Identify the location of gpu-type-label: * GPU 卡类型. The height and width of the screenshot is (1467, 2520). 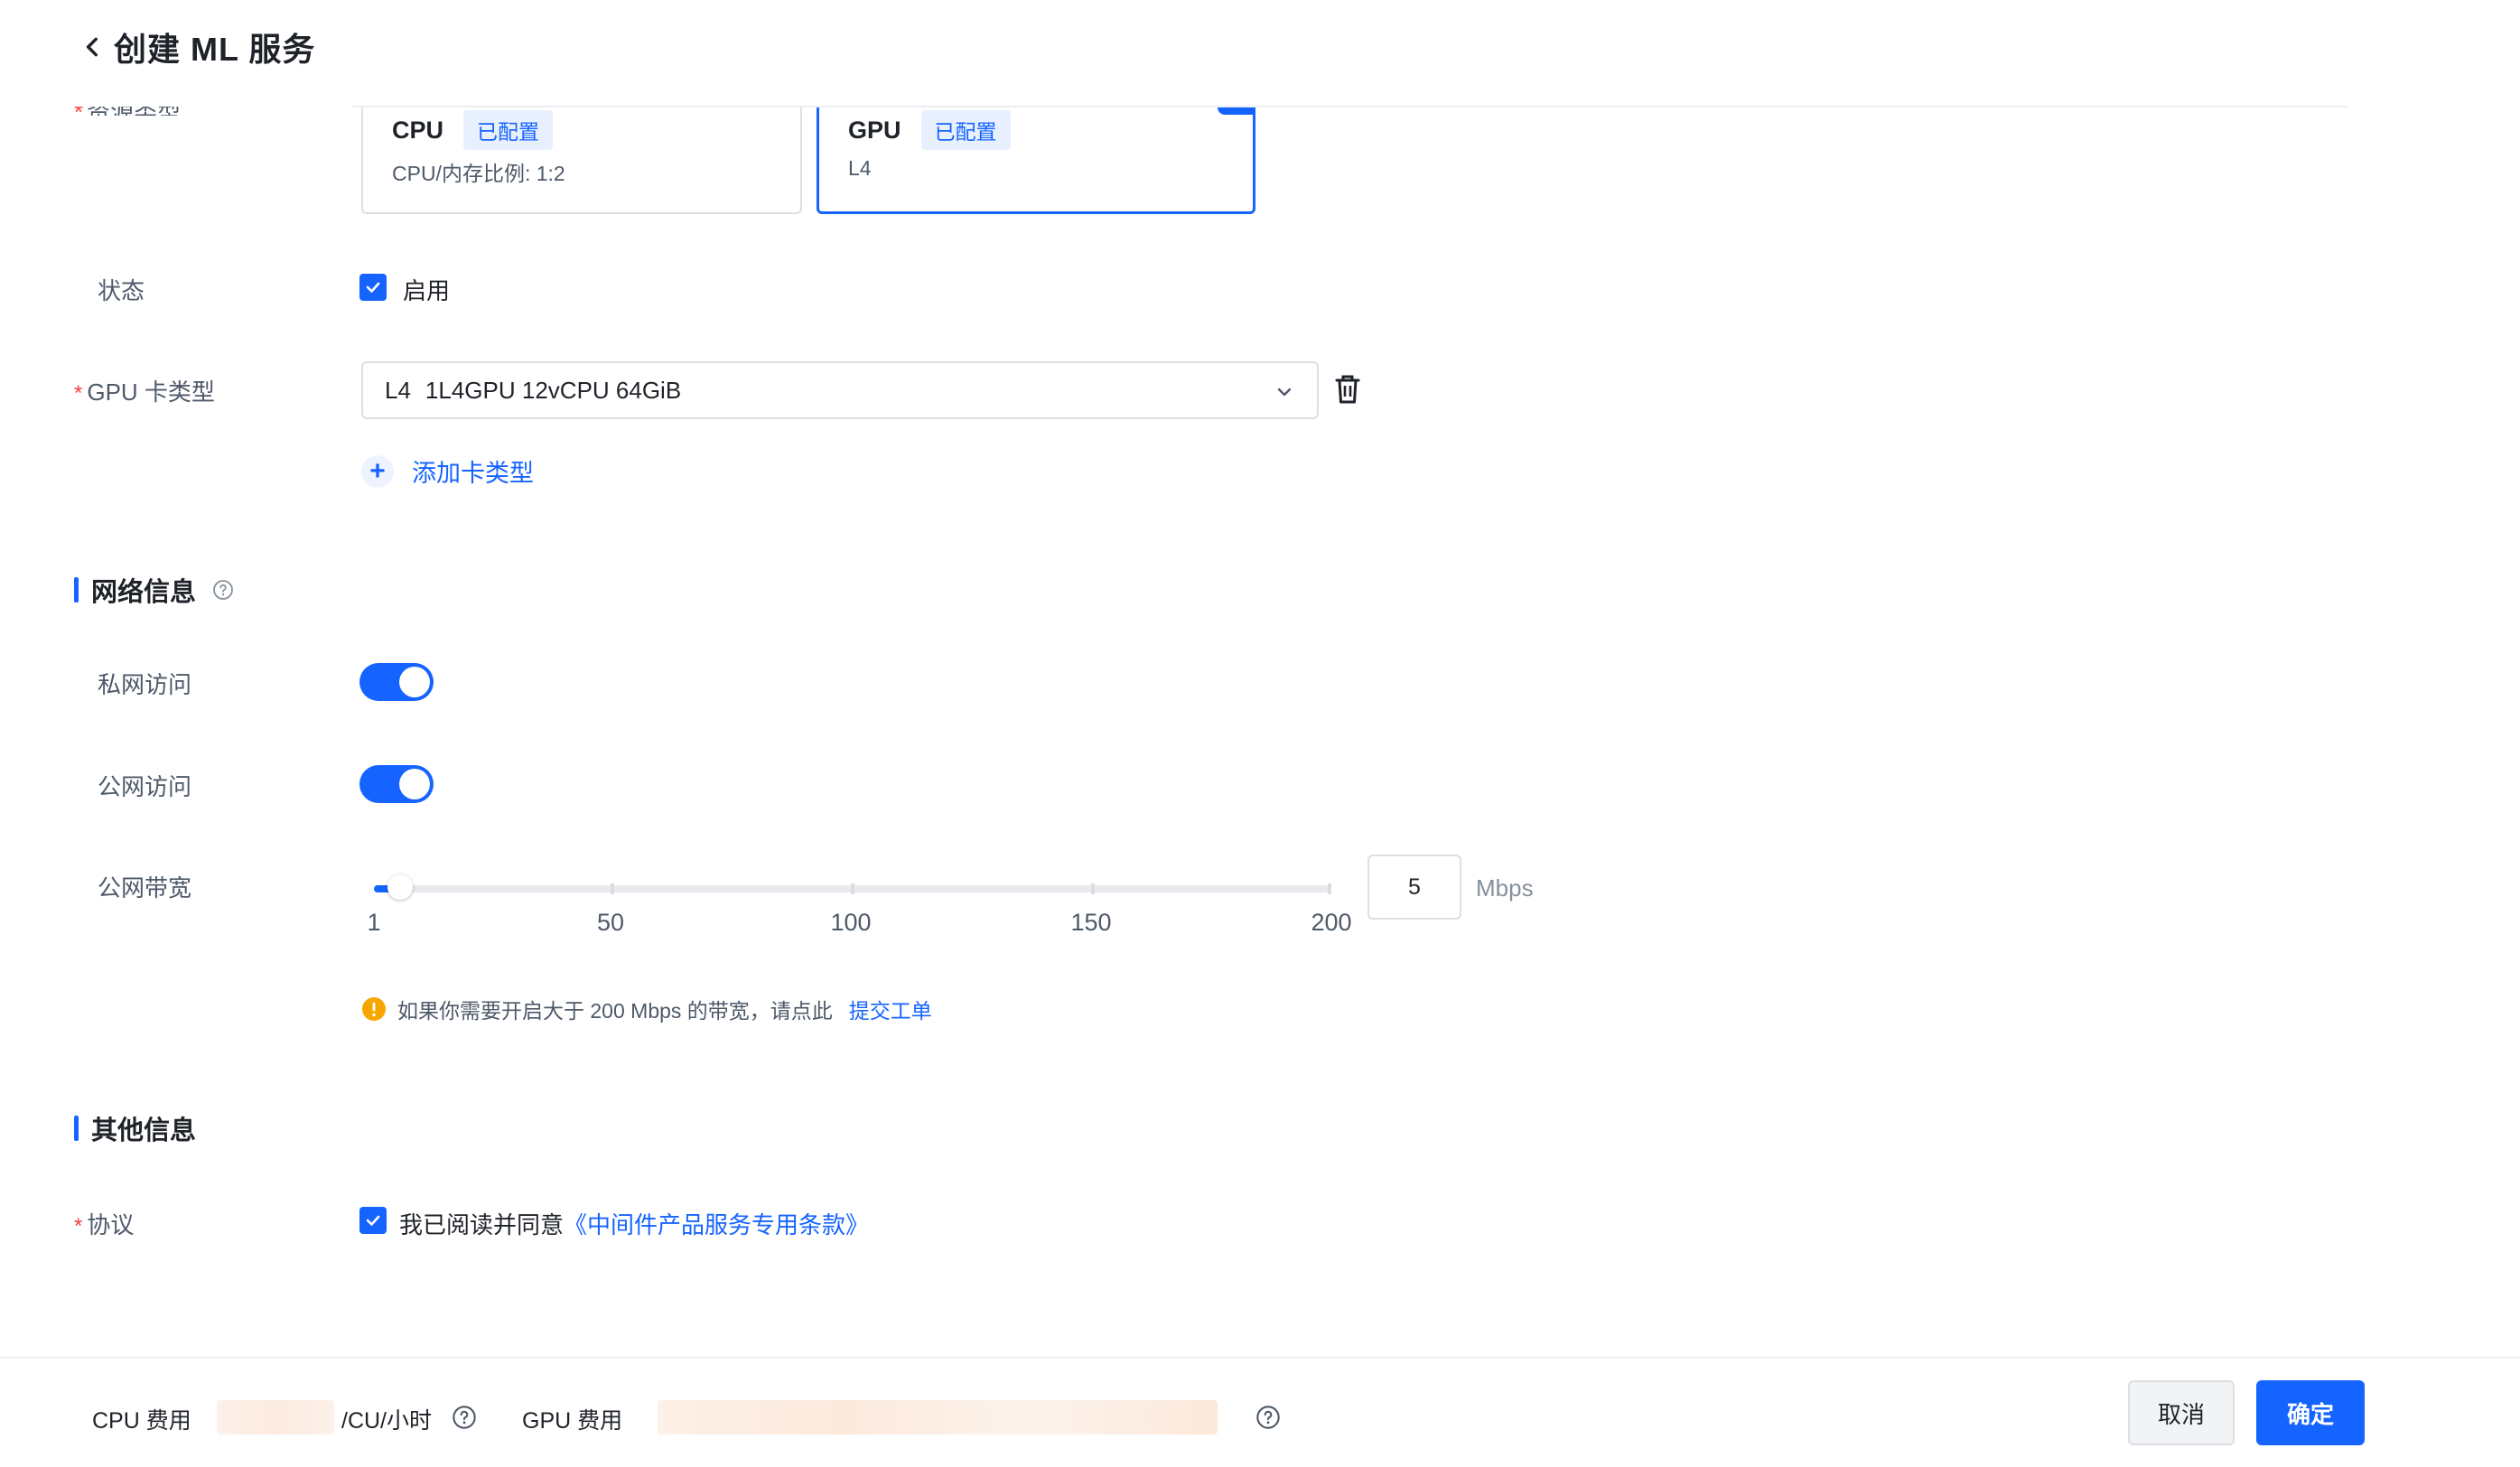
(144, 392).